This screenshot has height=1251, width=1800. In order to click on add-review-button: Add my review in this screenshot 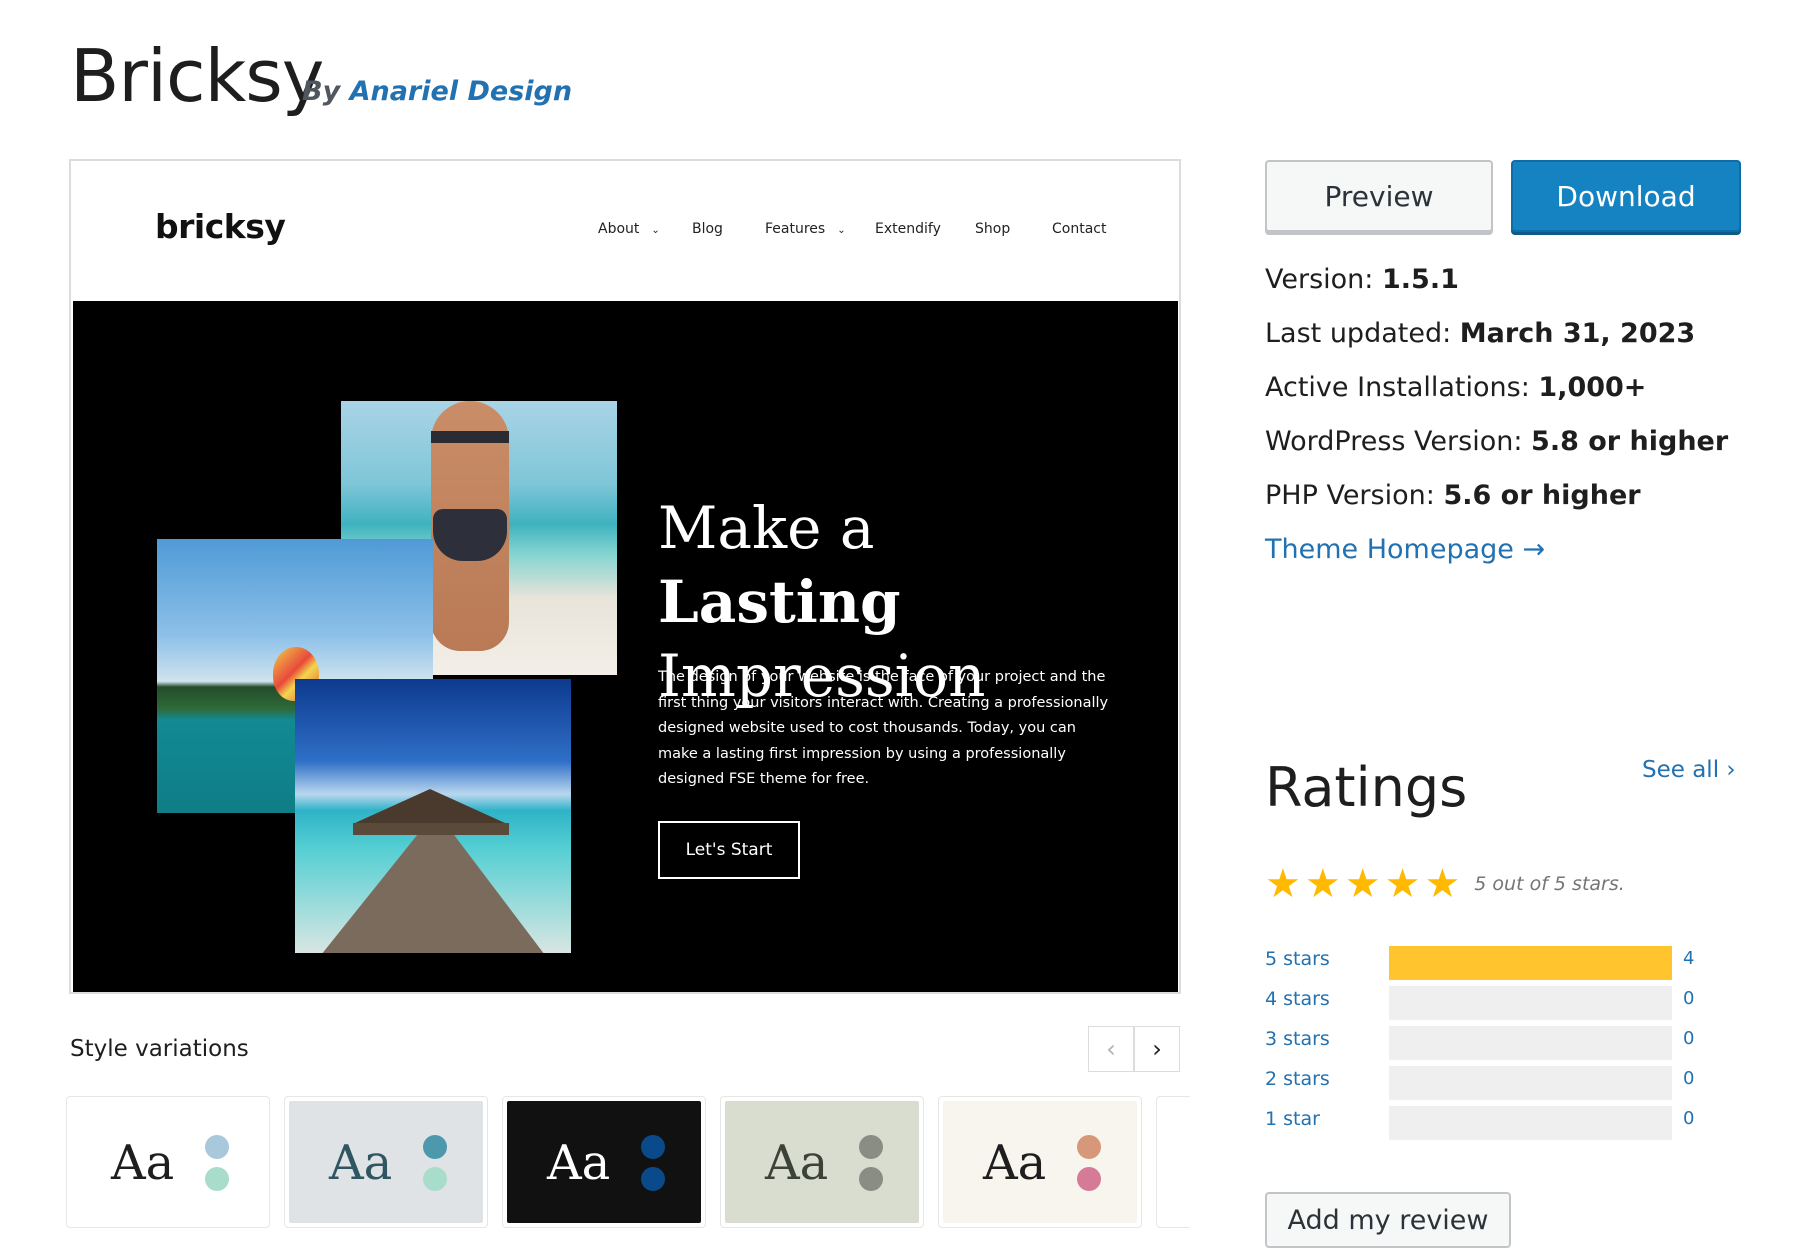, I will do `click(1388, 1220)`.